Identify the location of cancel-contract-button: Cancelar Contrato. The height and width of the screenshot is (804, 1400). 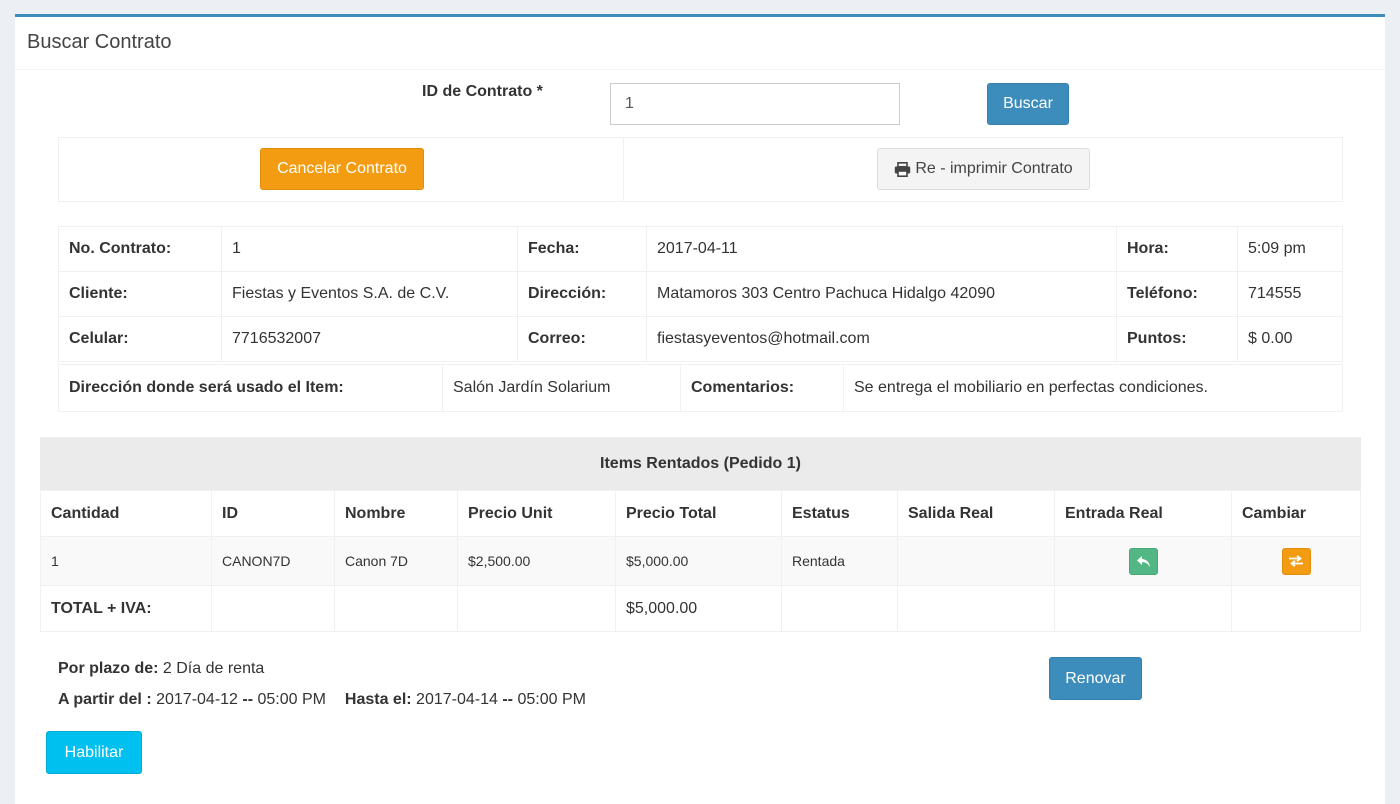
(342, 169).